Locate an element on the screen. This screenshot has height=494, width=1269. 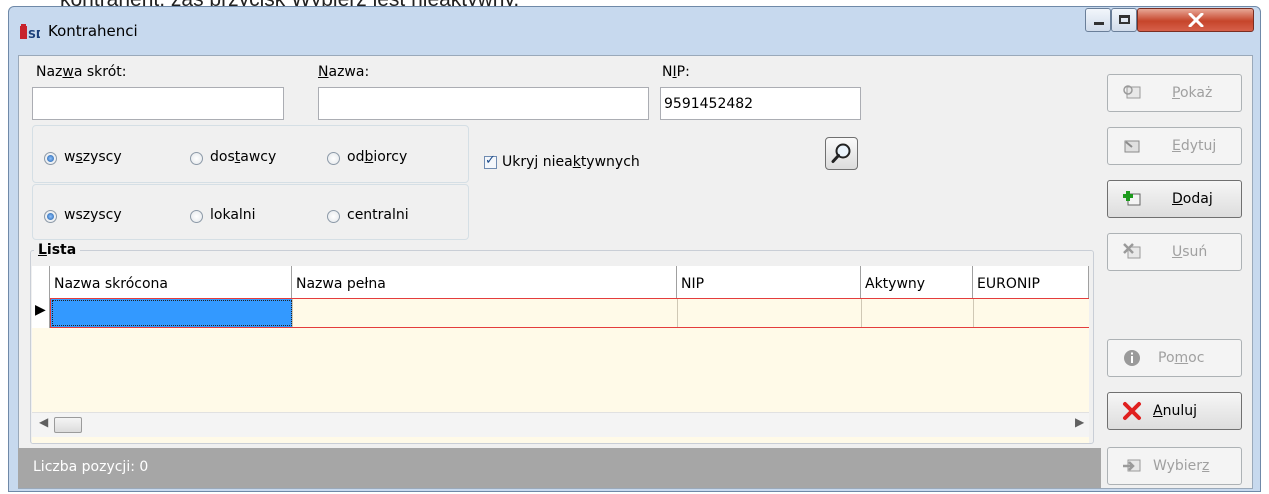
show-card-icon is located at coordinates (1132, 92).